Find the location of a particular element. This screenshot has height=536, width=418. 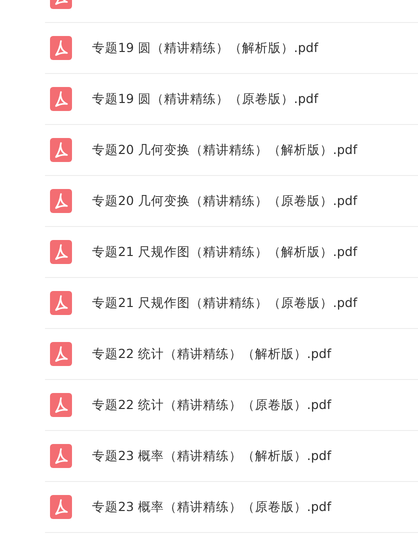

file-name: 专题23 概率（精讲精练）（原卷版）.pdf is located at coordinates (212, 507).